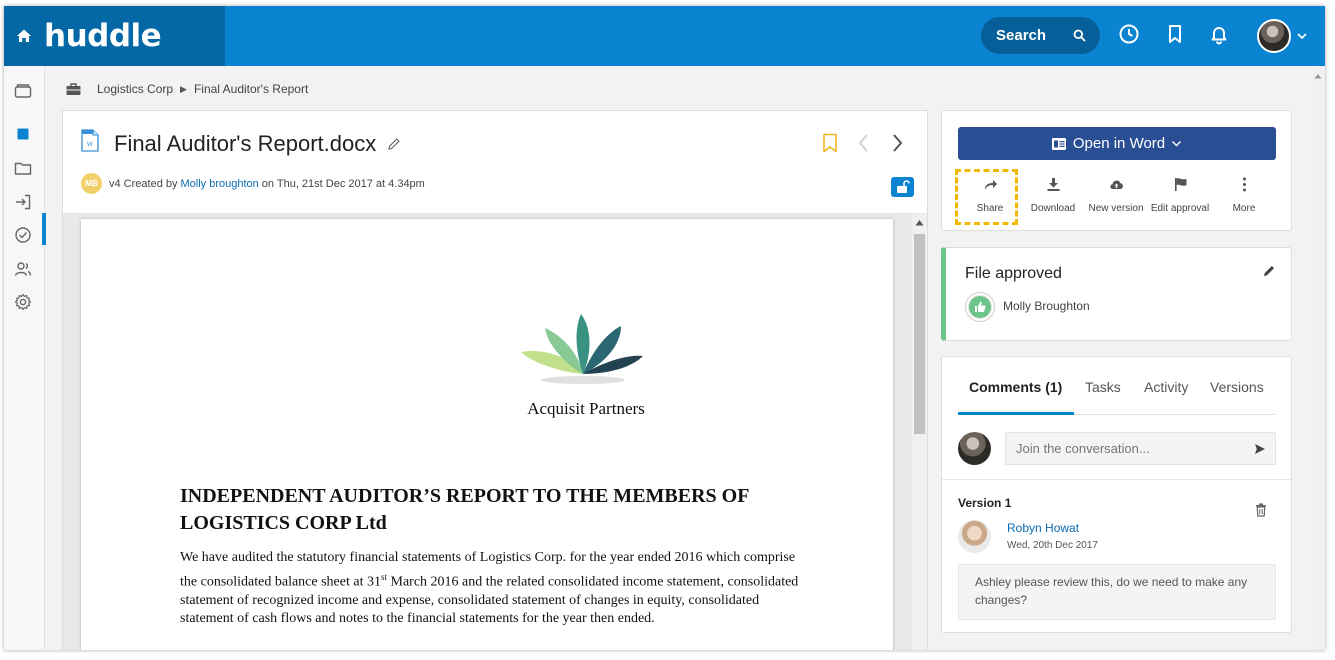 The image size is (1335, 660). Describe the element at coordinates (919, 334) in the screenshot. I see `document-scrollbar-thumb` at that location.